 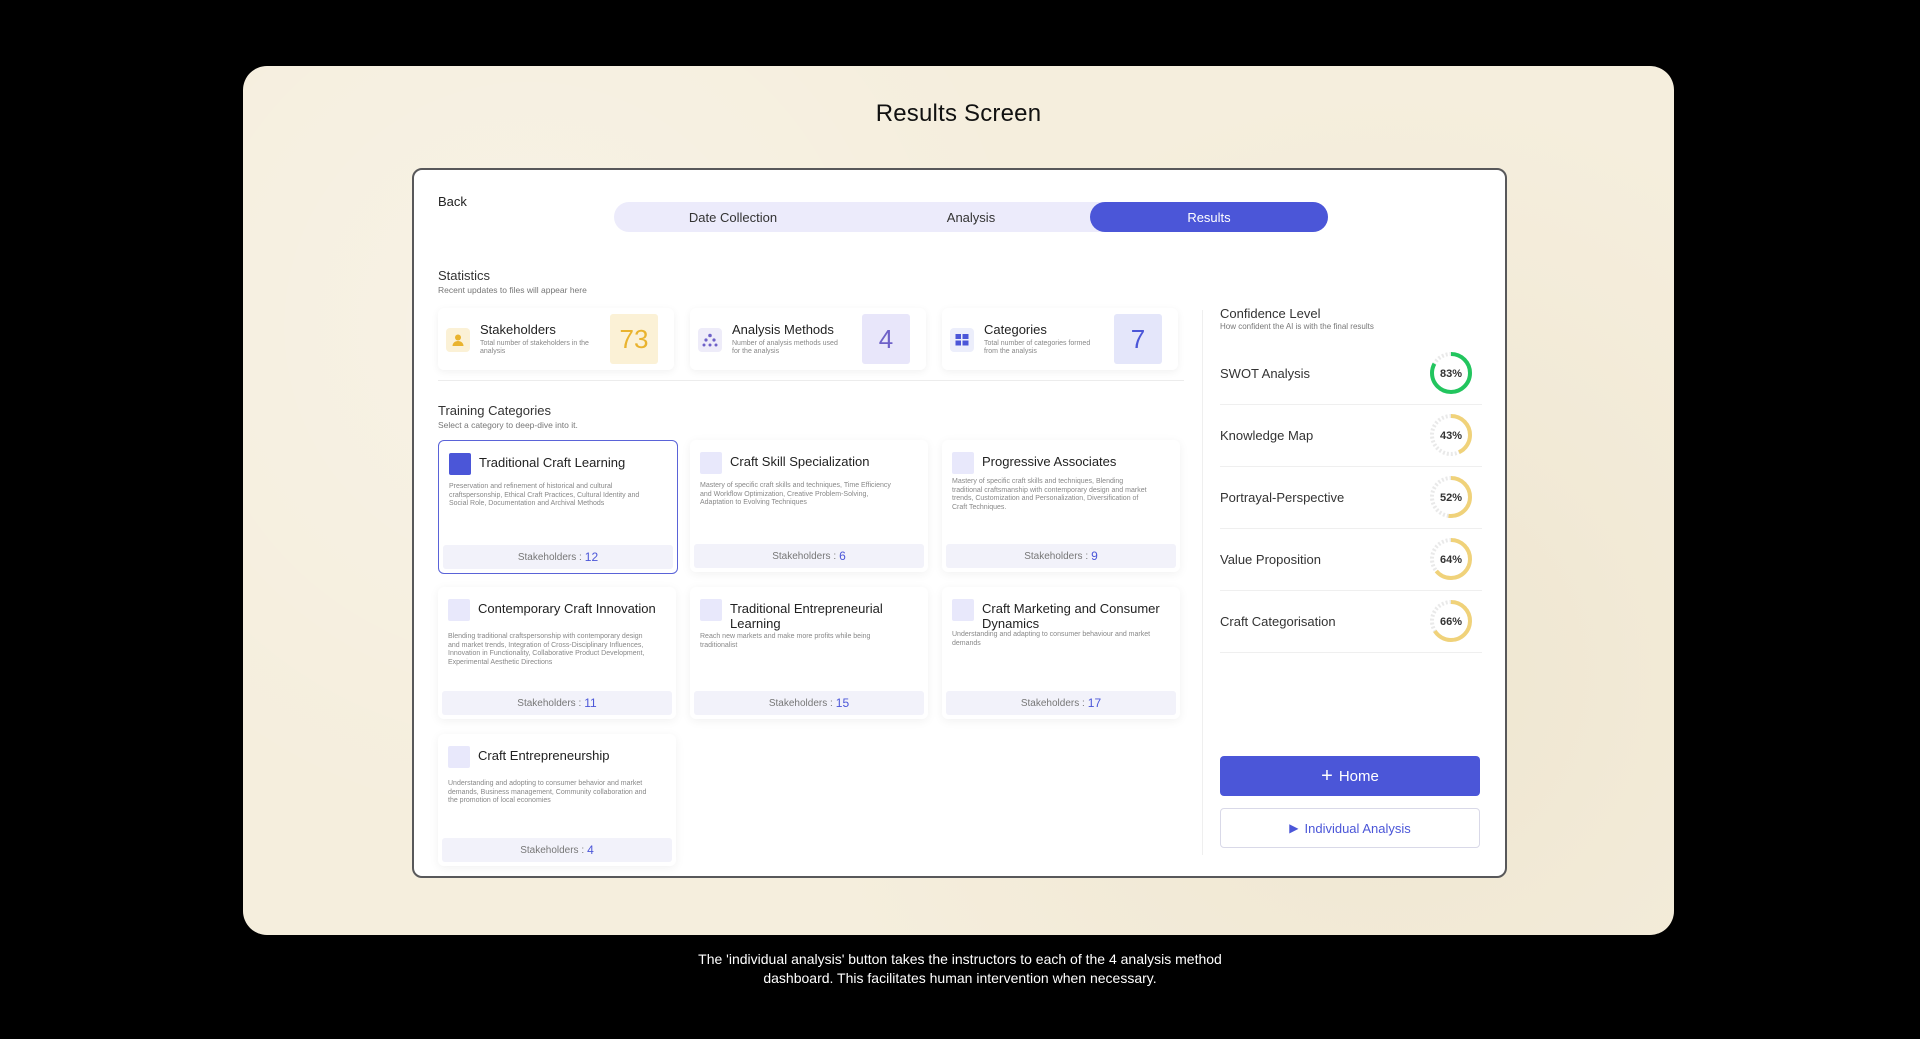 What do you see at coordinates (811, 380) in the screenshot?
I see `section-divider` at bounding box center [811, 380].